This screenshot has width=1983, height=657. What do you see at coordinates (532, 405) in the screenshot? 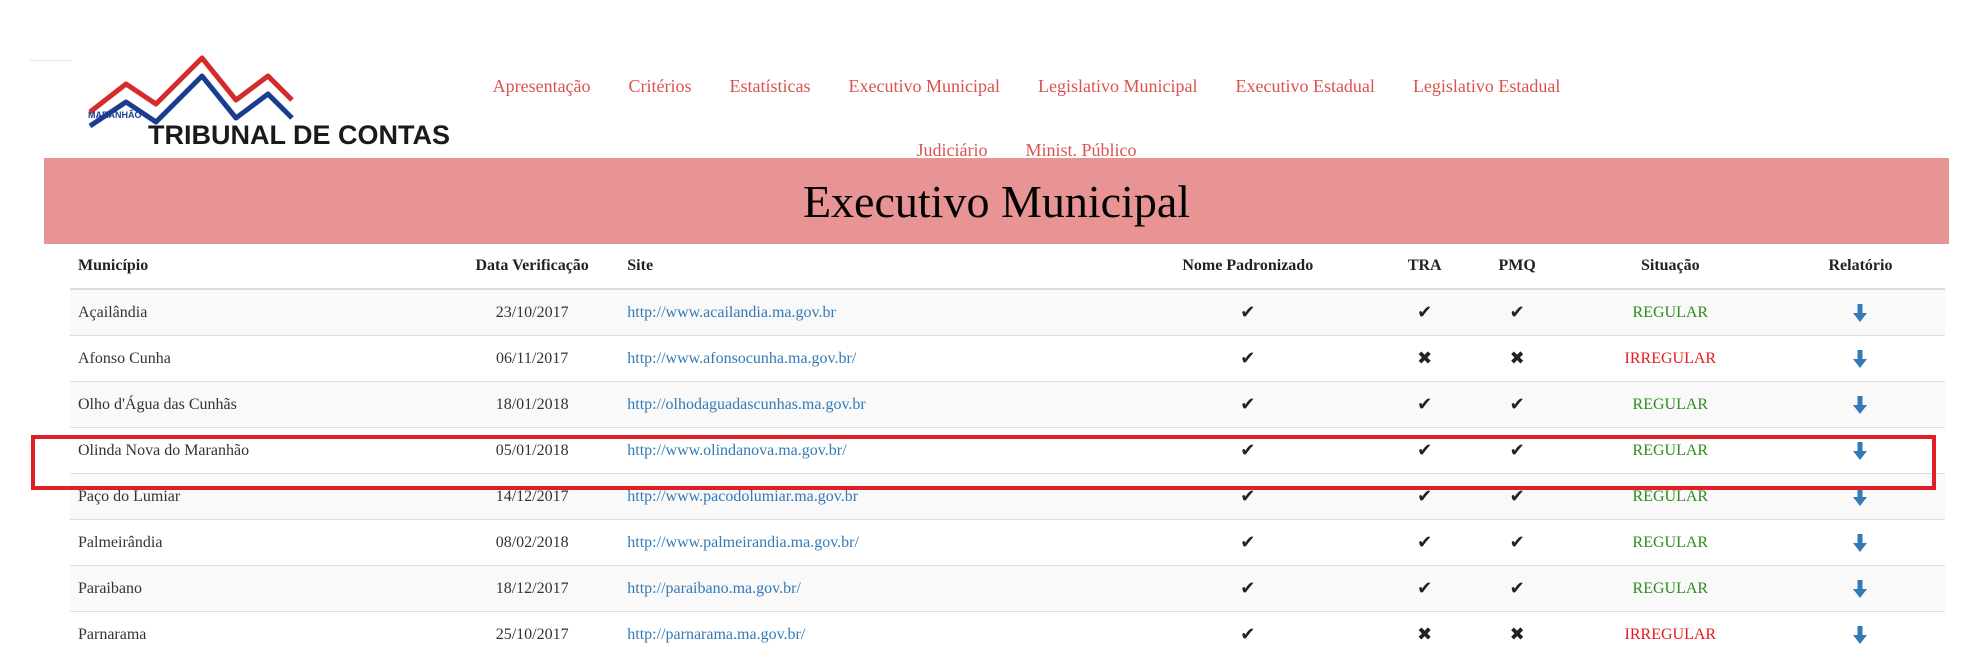
I see `cell-data: 18/01/2018` at bounding box center [532, 405].